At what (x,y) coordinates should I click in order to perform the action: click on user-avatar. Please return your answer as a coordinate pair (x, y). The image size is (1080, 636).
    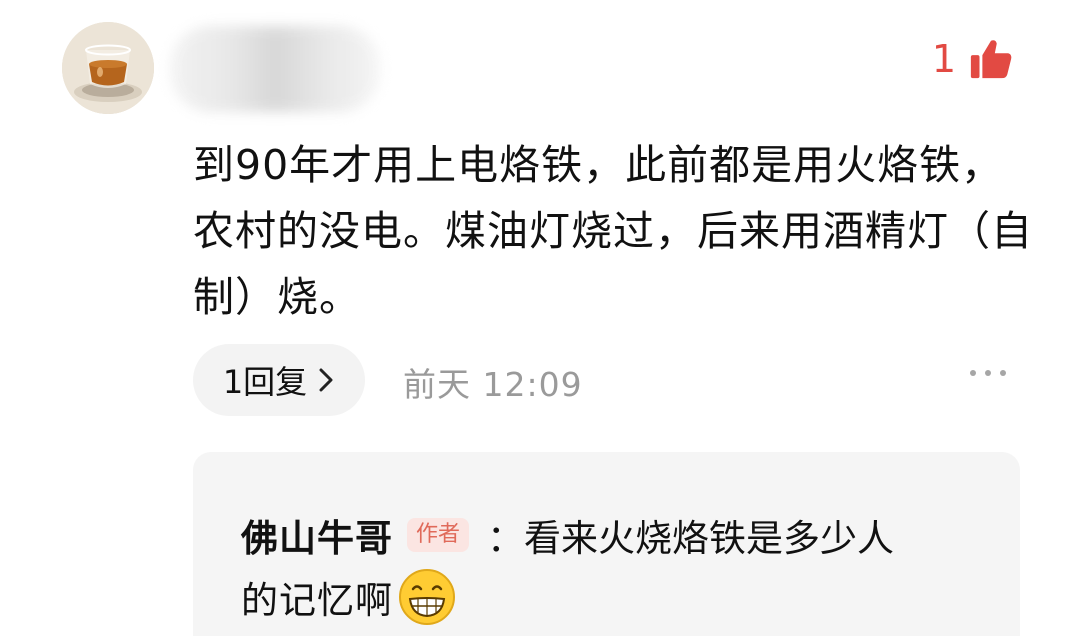
    Looking at the image, I should click on (108, 68).